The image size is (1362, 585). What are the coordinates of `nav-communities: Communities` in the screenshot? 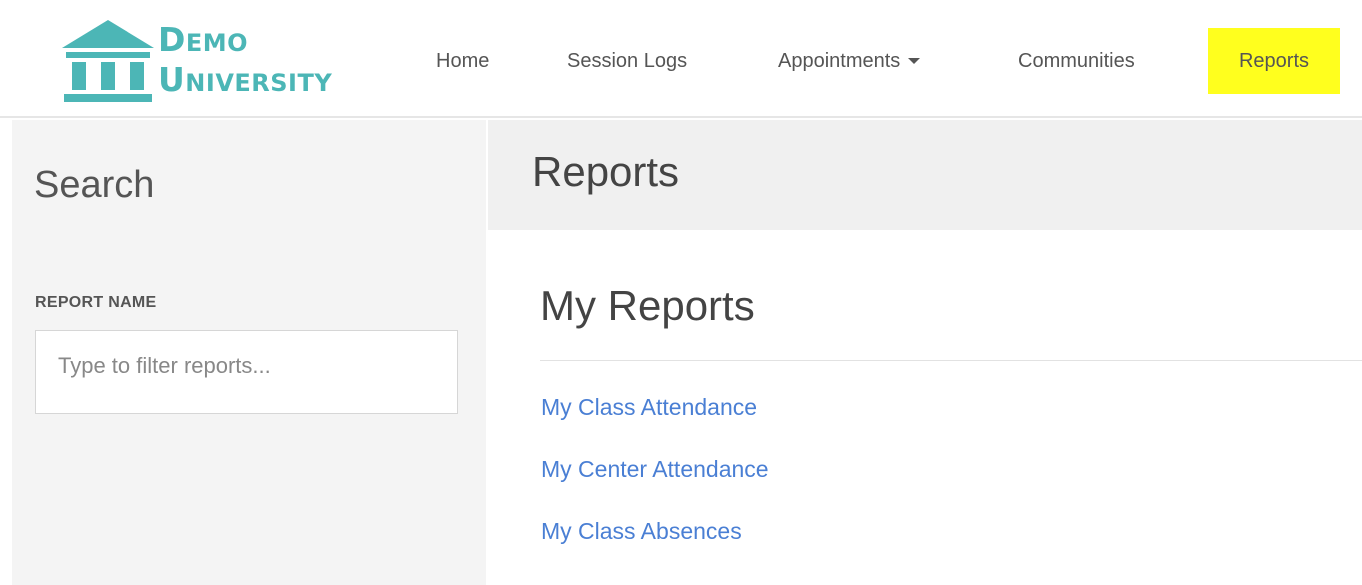 It's located at (1076, 61).